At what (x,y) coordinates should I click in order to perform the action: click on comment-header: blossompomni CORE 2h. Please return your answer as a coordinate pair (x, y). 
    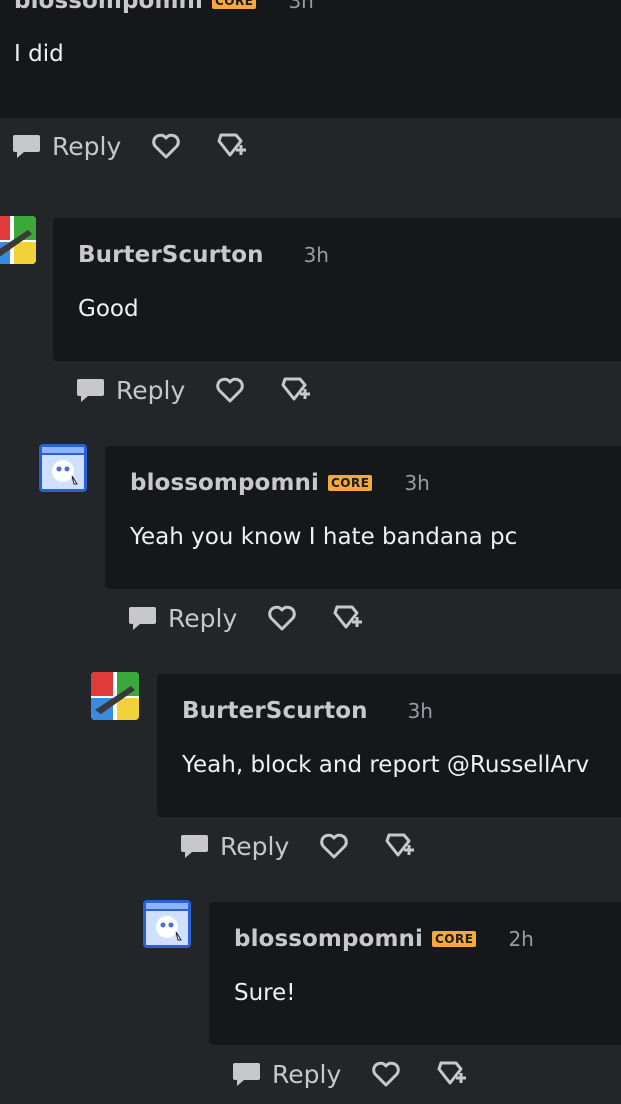
    Looking at the image, I should click on (384, 939).